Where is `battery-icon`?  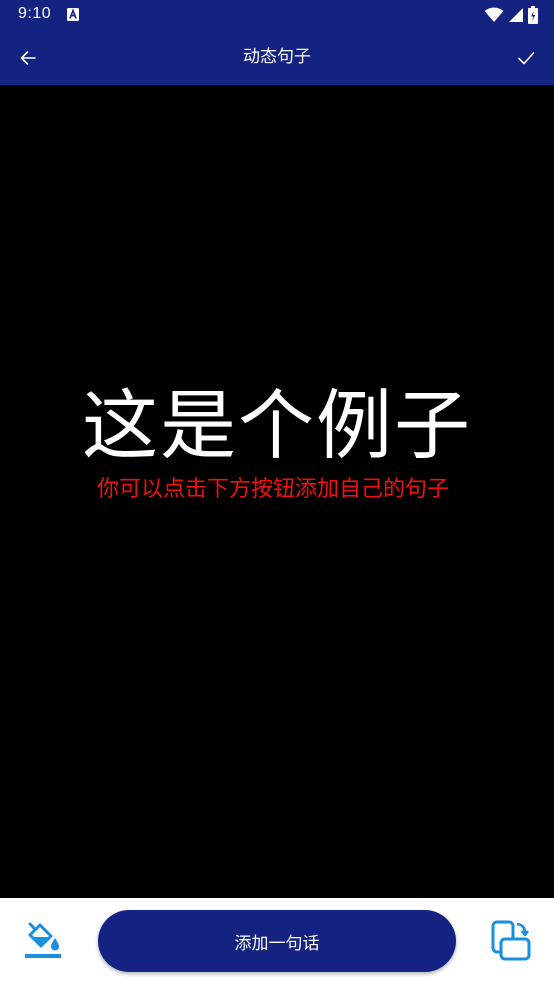
battery-icon is located at coordinates (533, 15).